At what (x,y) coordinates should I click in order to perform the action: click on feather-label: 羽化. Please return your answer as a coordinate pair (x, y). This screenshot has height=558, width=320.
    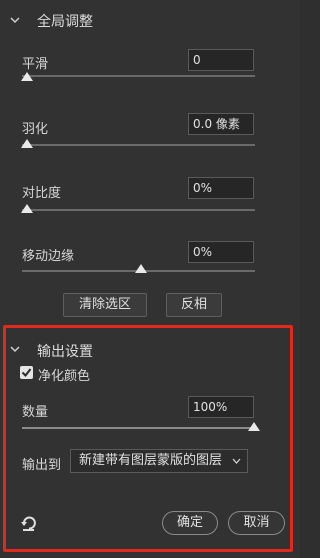
    Looking at the image, I should click on (35, 129).